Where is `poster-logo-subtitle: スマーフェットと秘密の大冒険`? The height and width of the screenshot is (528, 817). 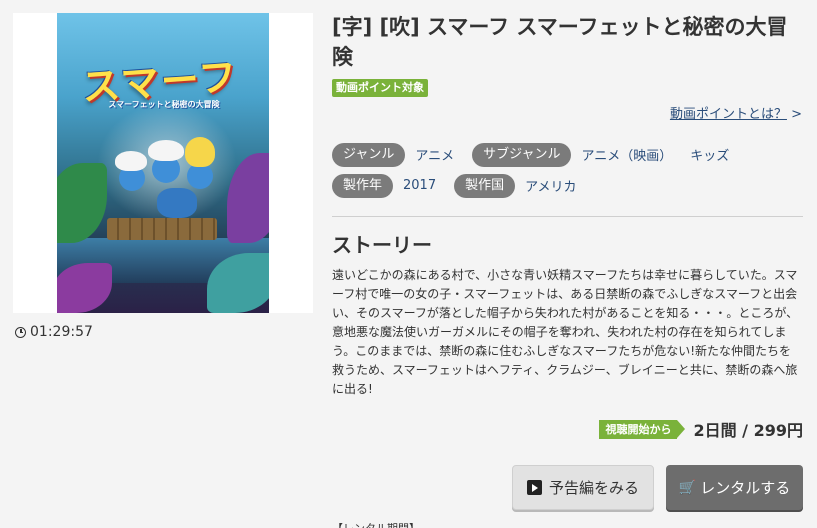
poster-logo-subtitle: スマーフェットと秘密の大冒険 is located at coordinates (164, 104).